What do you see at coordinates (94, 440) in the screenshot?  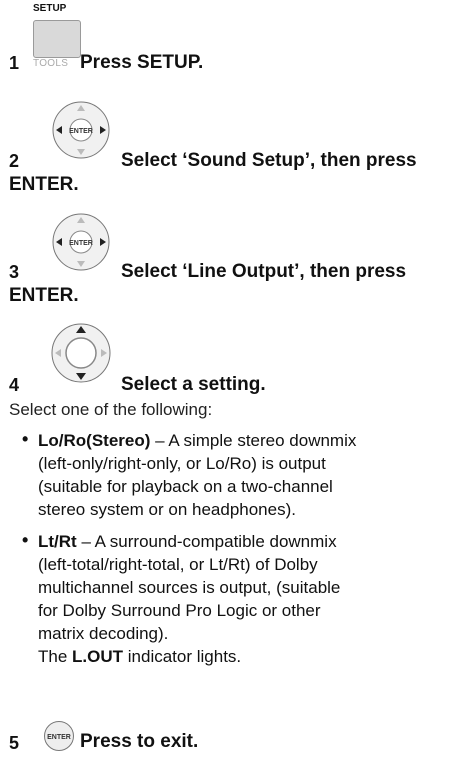 I see `option-term: Lo/Ro(Stereo)` at bounding box center [94, 440].